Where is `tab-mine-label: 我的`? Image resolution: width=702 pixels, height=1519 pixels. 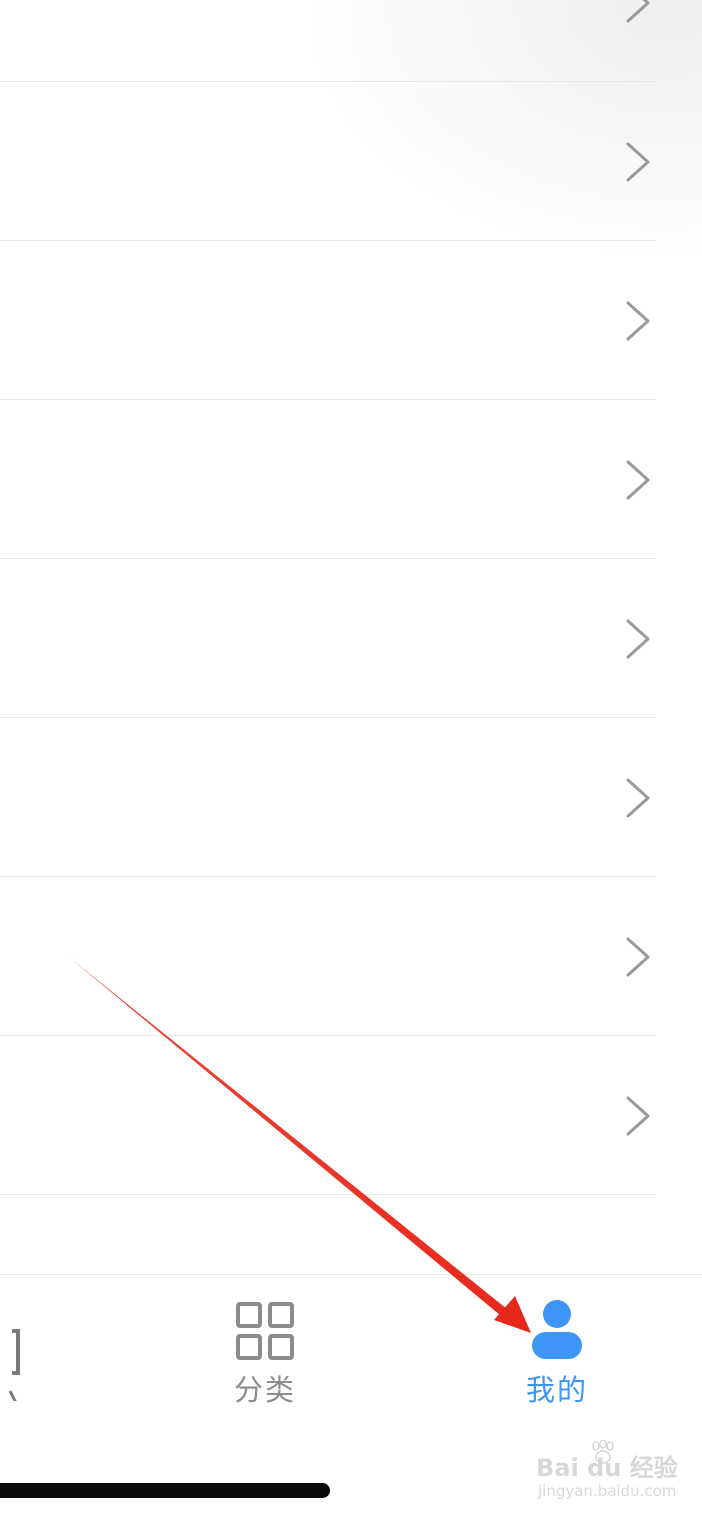 tab-mine-label: 我的 is located at coordinates (556, 1390).